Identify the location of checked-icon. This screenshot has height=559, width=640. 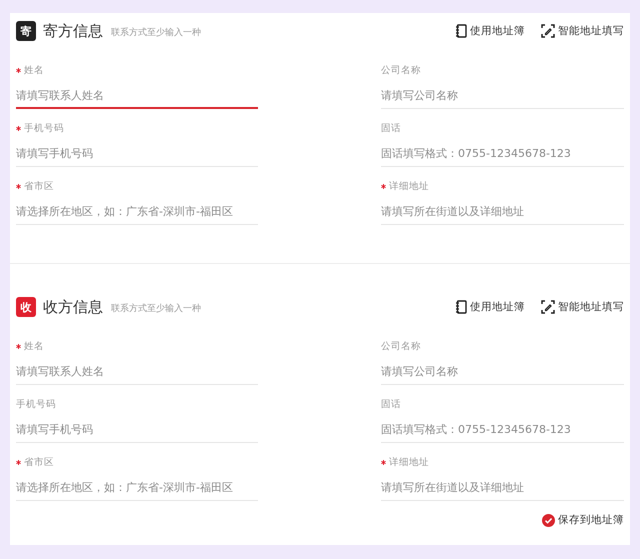
(548, 520).